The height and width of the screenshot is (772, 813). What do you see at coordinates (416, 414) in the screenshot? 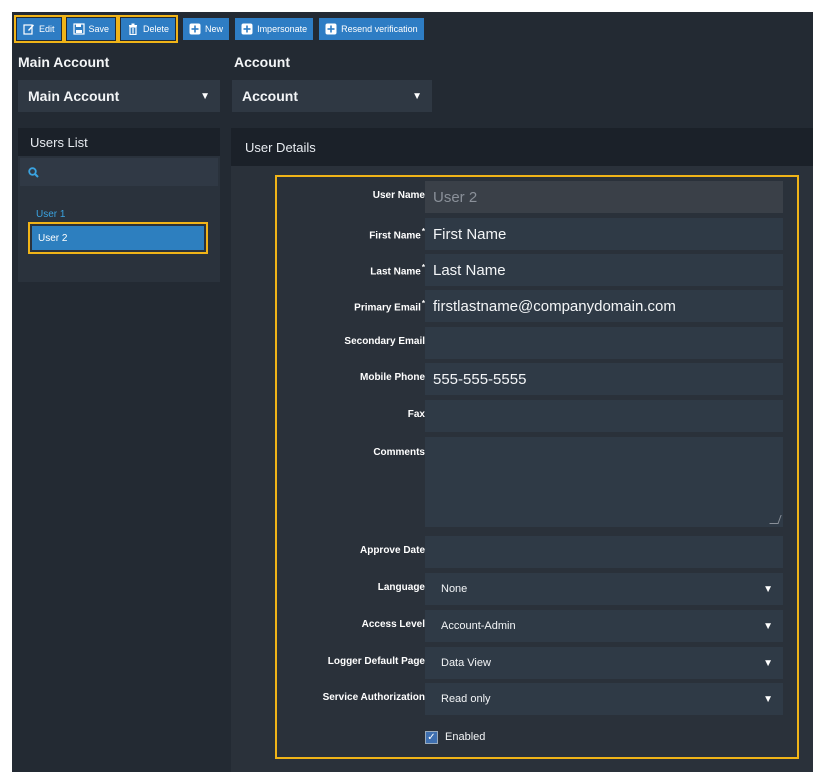
I see `fax-label: Fax` at bounding box center [416, 414].